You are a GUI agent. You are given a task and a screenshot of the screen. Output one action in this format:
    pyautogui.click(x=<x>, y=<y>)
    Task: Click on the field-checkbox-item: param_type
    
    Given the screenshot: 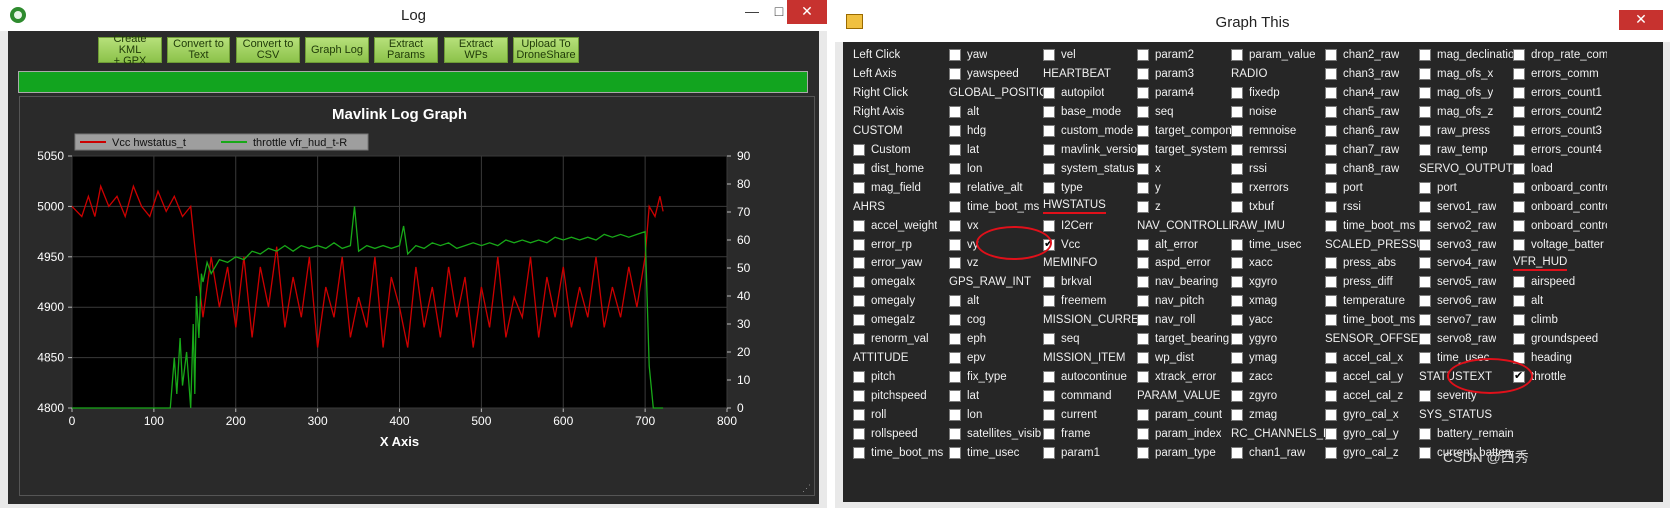 What is the action you would take?
    pyautogui.click(x=1184, y=453)
    